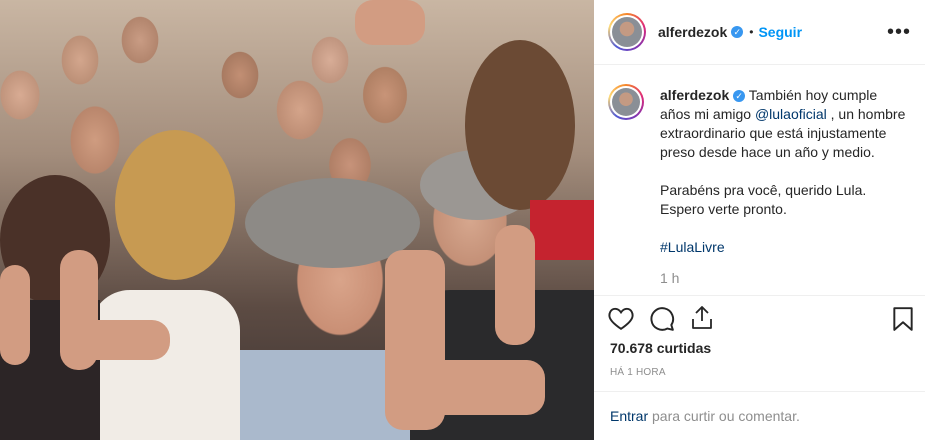  What do you see at coordinates (707, 114) in the screenshot?
I see `caption-text-2a: años mi amigo` at bounding box center [707, 114].